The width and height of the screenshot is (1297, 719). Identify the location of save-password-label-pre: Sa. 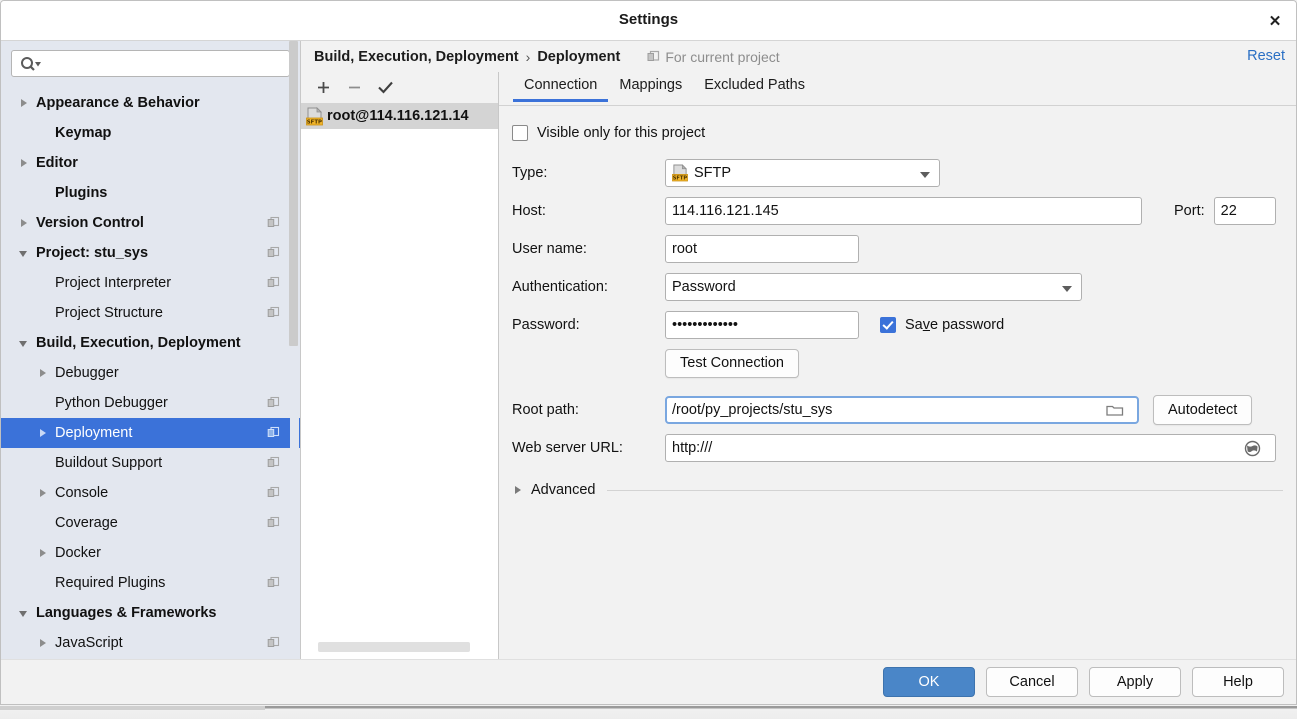
(914, 325).